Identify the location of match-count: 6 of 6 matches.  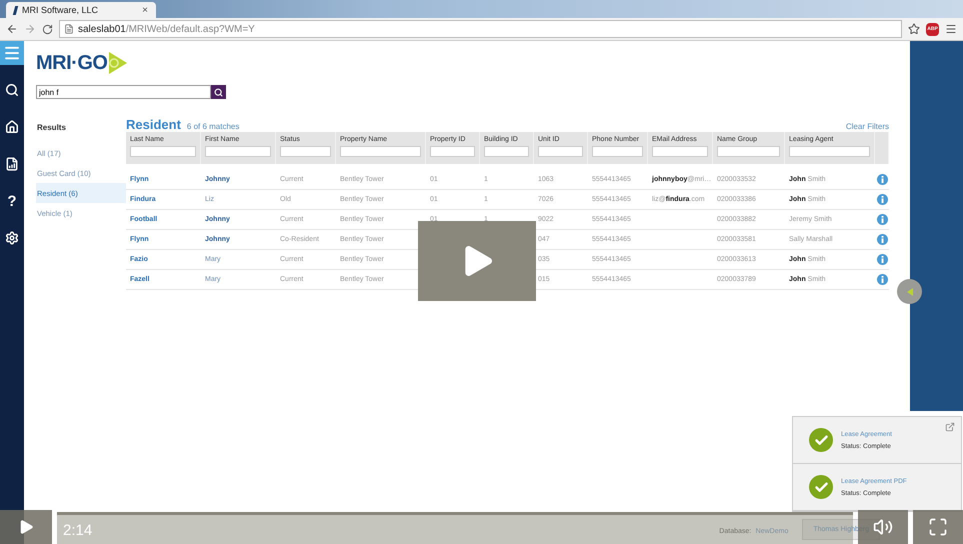
(213, 126).